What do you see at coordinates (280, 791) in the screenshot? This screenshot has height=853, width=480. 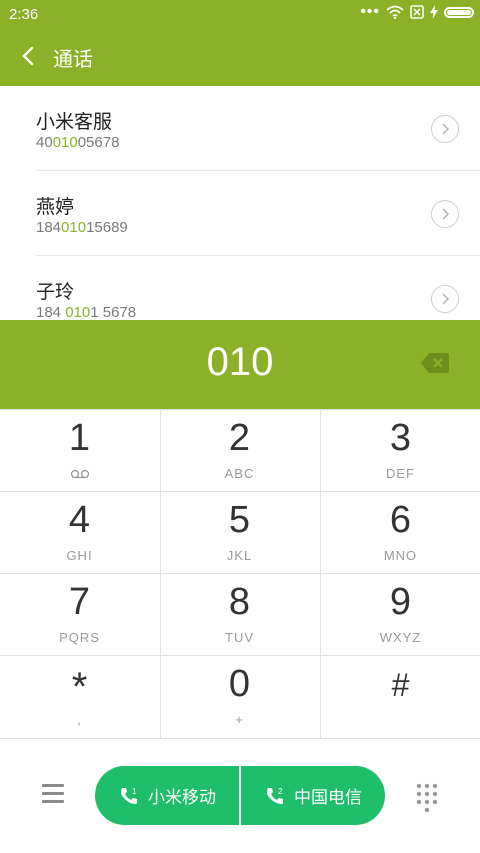 I see `svg-text: 2` at bounding box center [280, 791].